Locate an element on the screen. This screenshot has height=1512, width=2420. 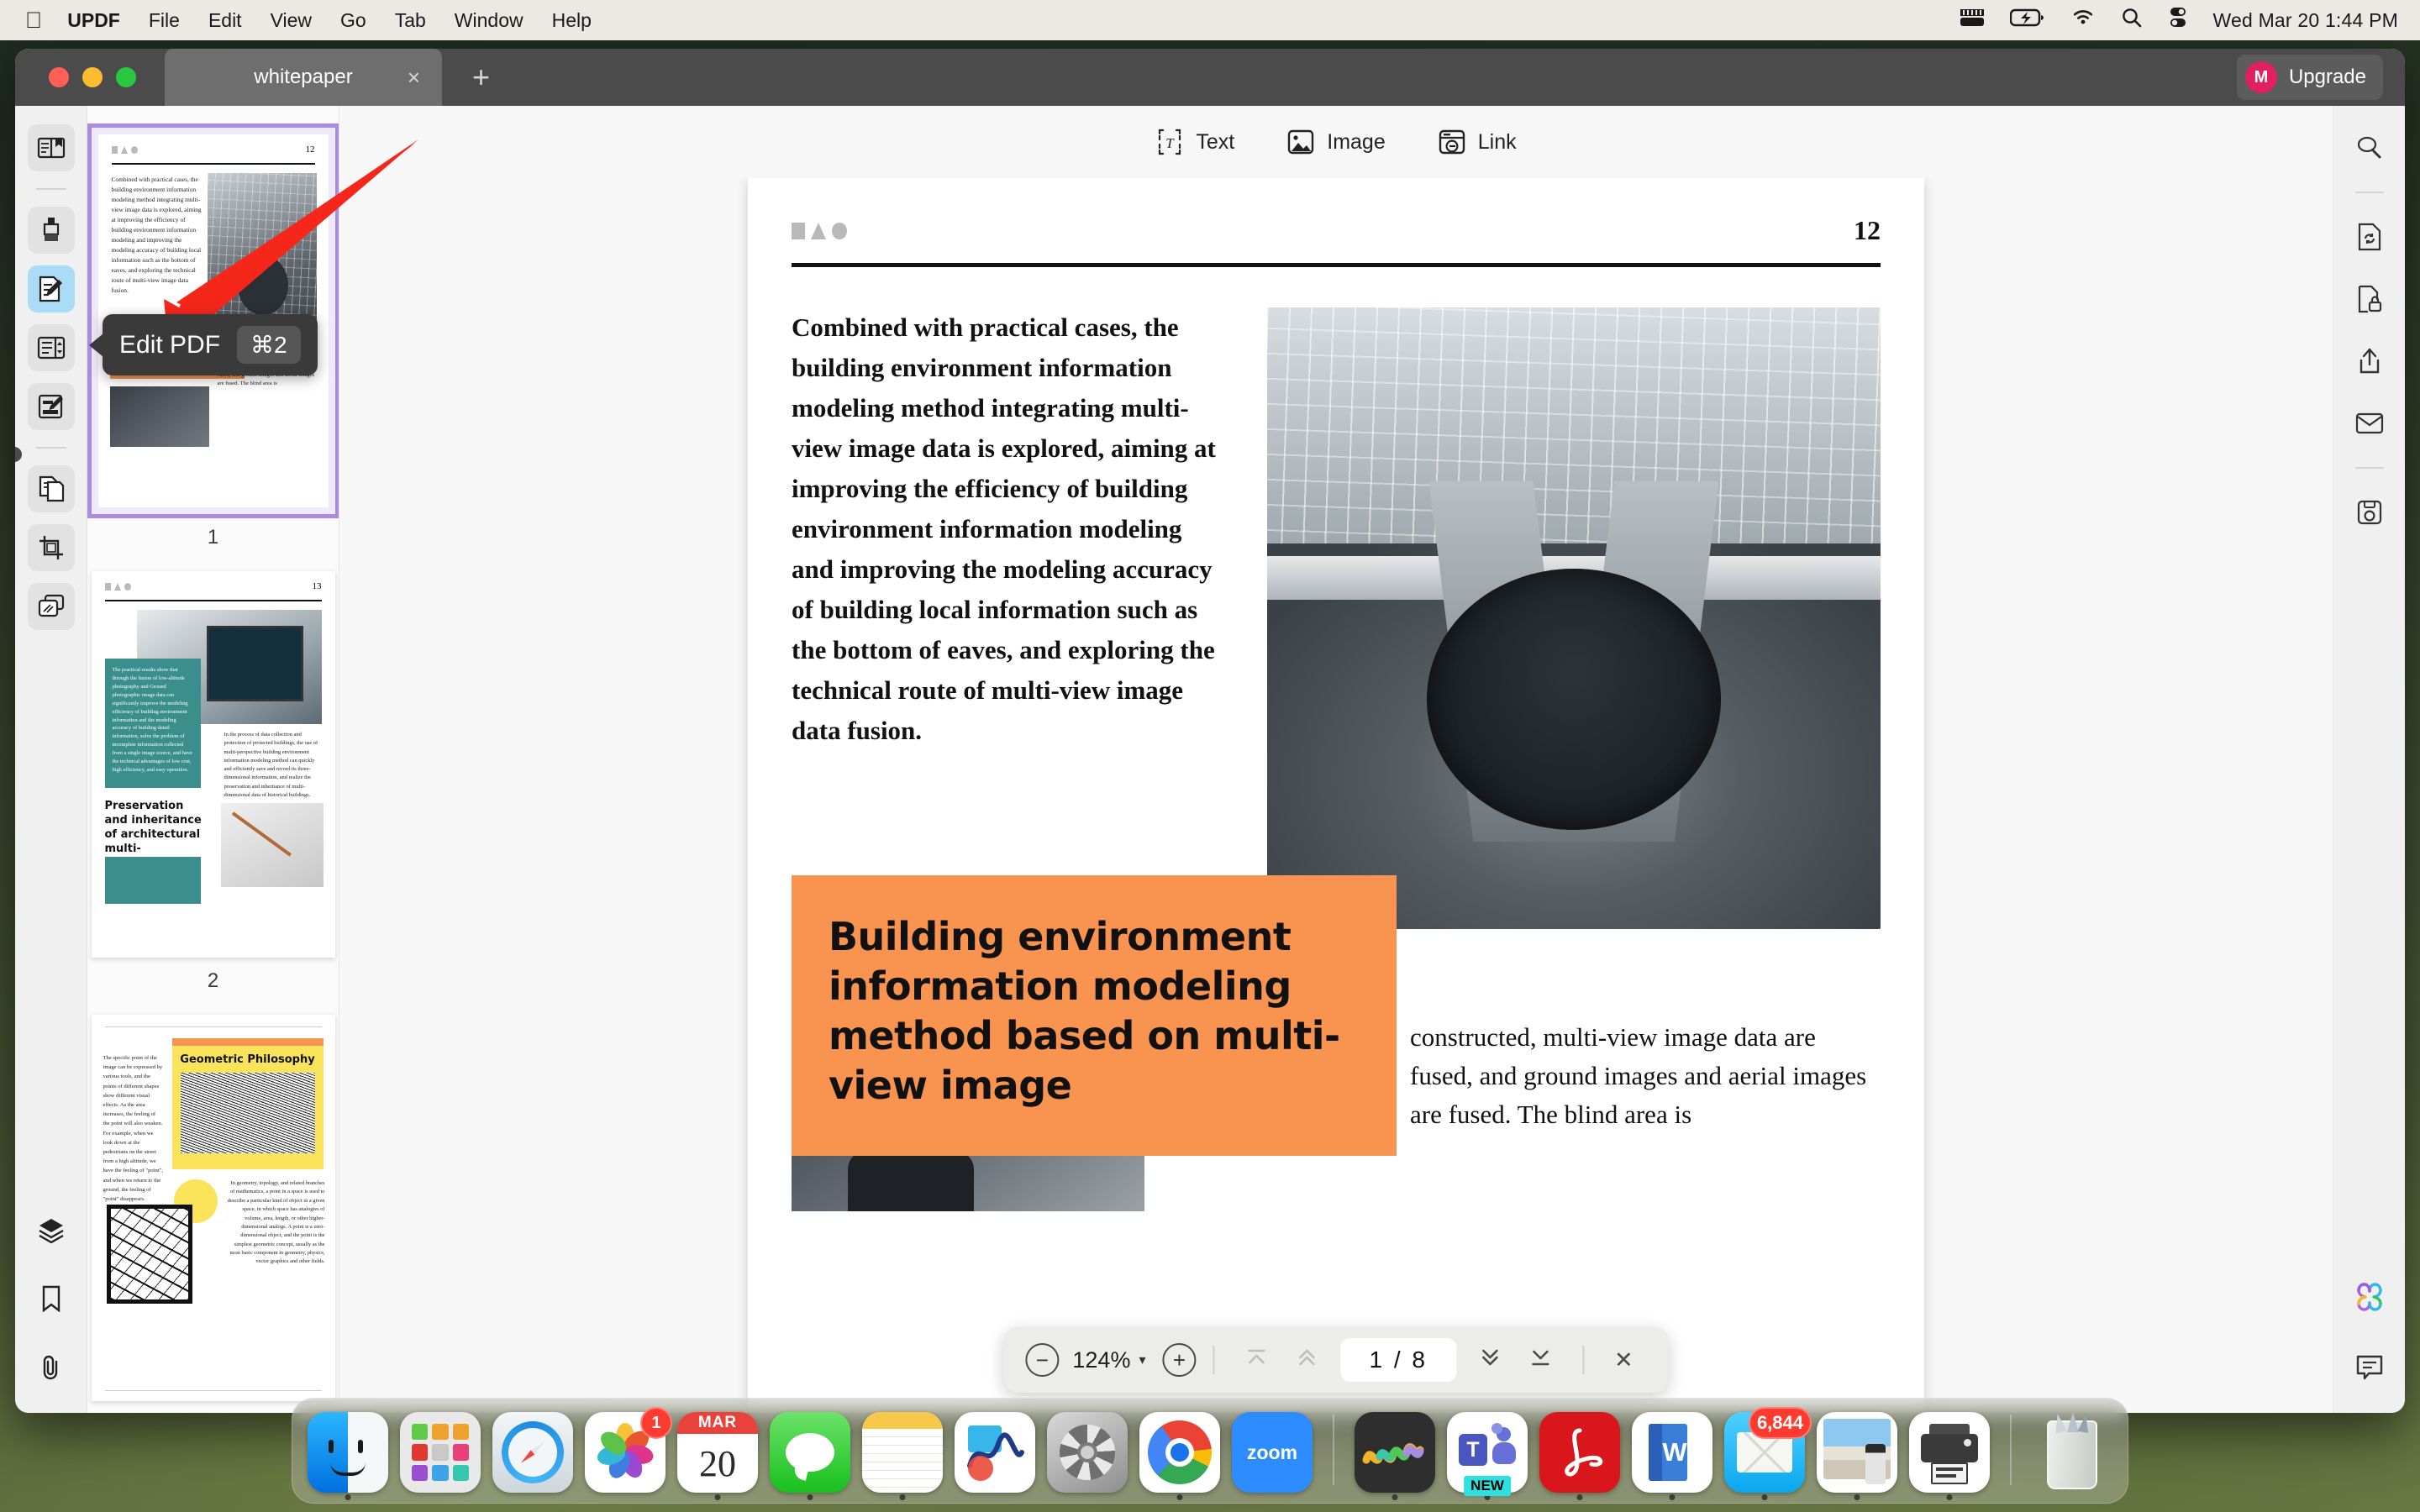
sidebar-item-batch is located at coordinates (51, 606).